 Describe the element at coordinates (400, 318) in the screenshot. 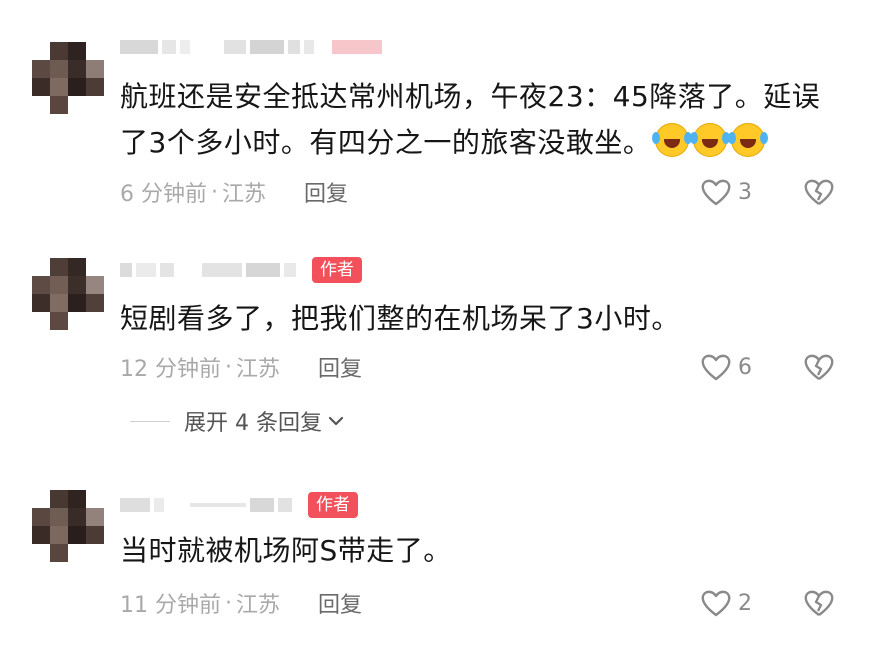

I see `comment-text-content: 短剧看多了，把我们整的在机场呆了3小时。` at that location.